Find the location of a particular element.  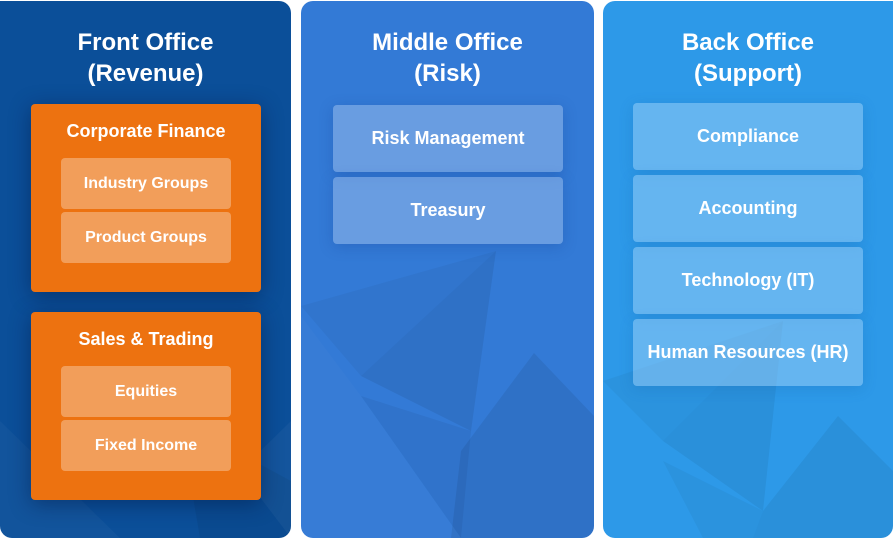

title-line-2: (Revenue) is located at coordinates (145, 73).